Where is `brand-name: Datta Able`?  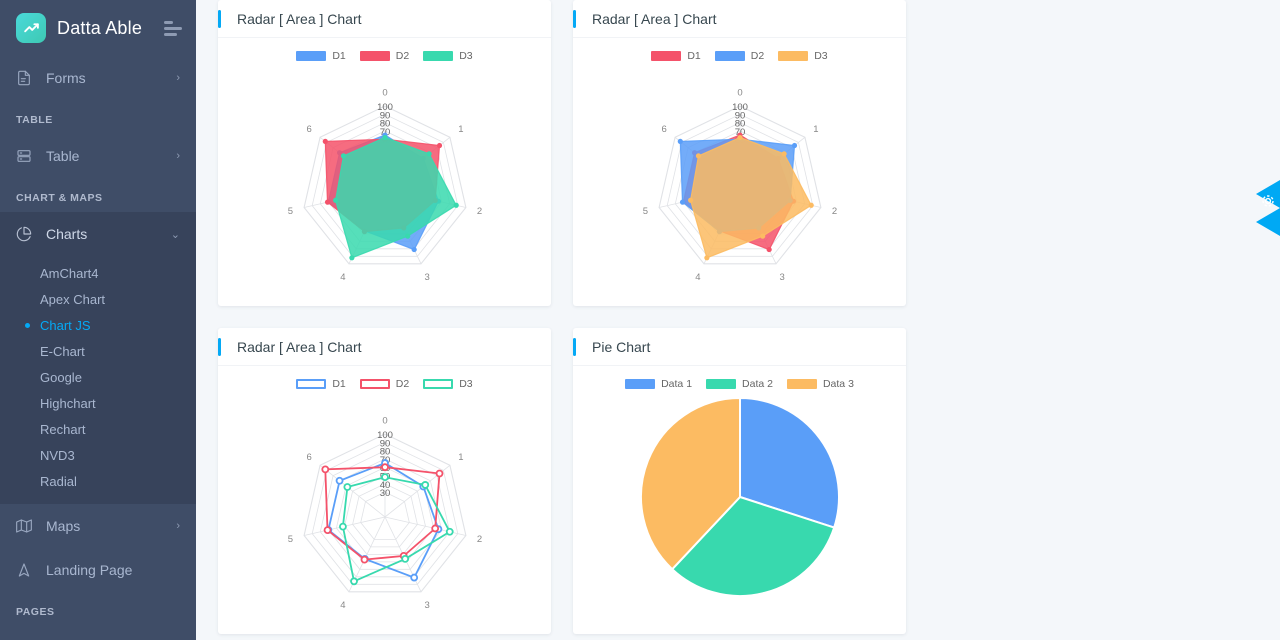 brand-name: Datta Able is located at coordinates (100, 27).